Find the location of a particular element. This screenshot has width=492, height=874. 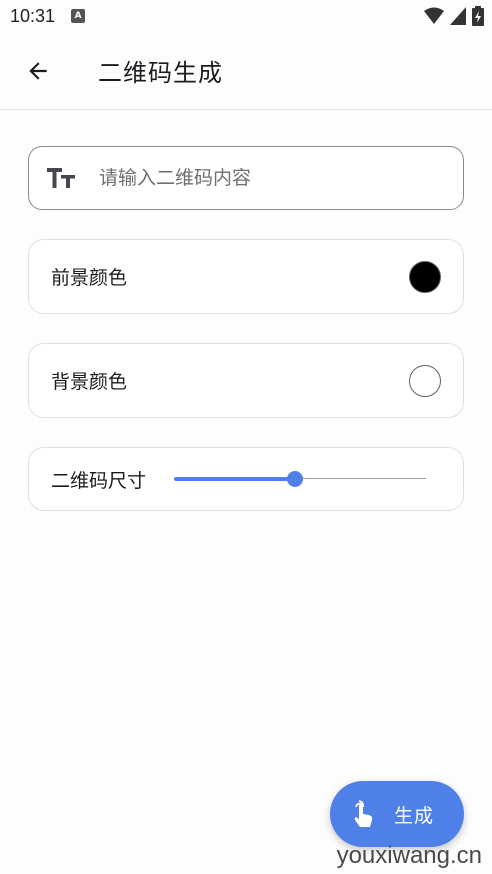

slider-thumb is located at coordinates (294, 479).